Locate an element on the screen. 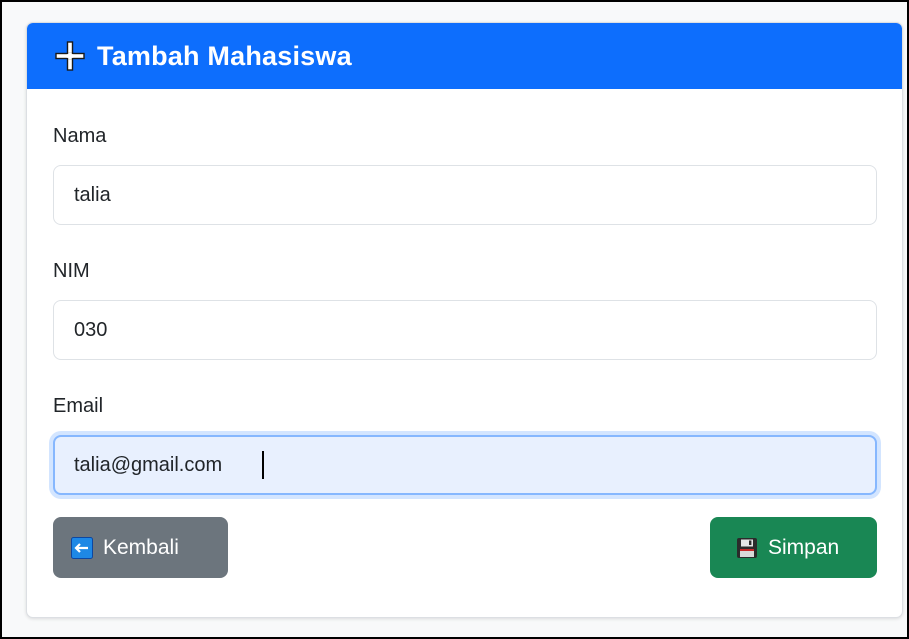  email-input is located at coordinates (465, 465).